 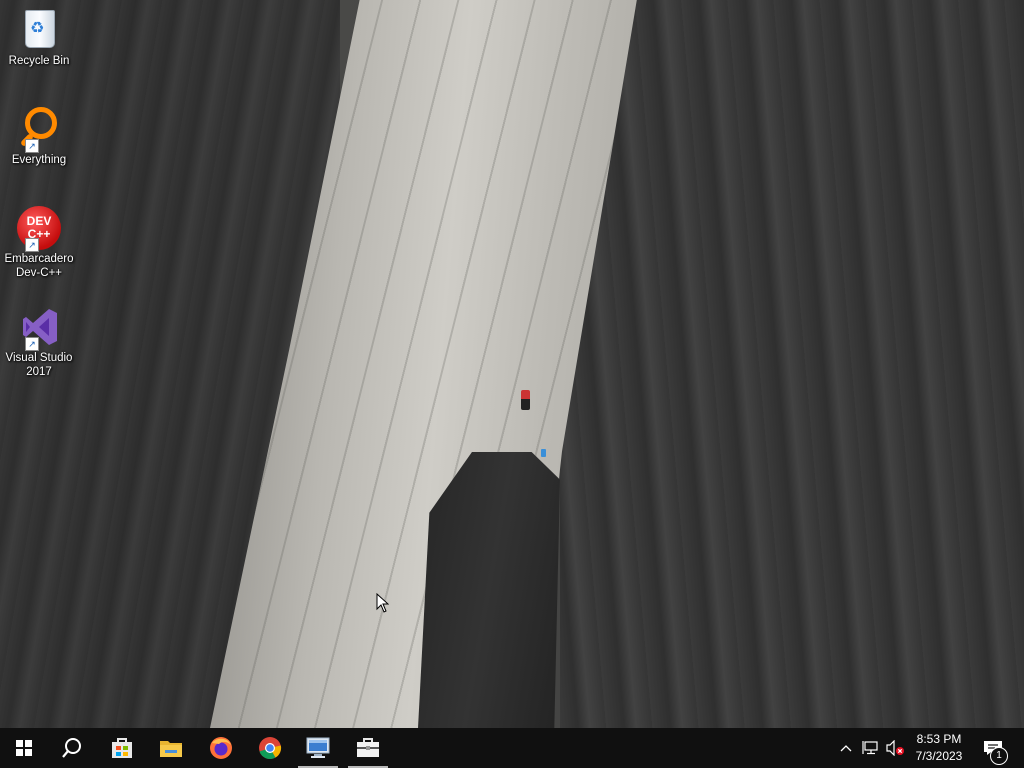 I want to click on volume-muted-icon, so click(x=895, y=748).